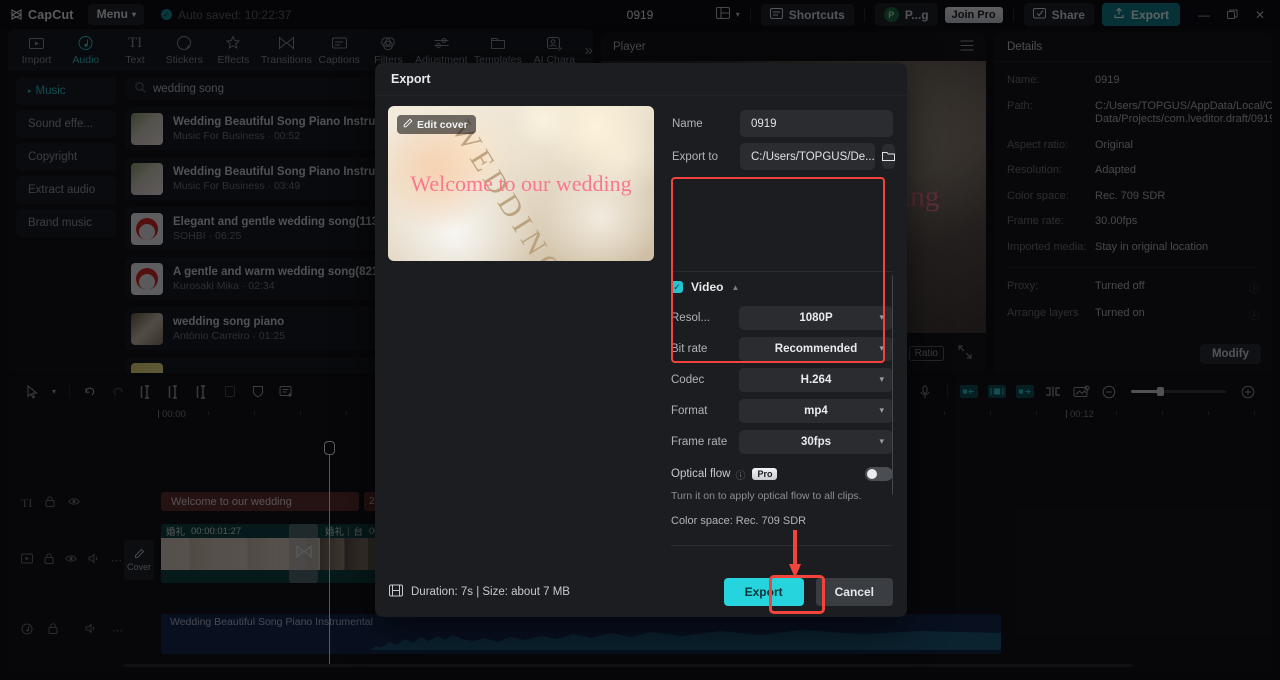 This screenshot has height=680, width=1280. I want to click on cover-overlay-text: Welcome to our wedding, so click(521, 183).